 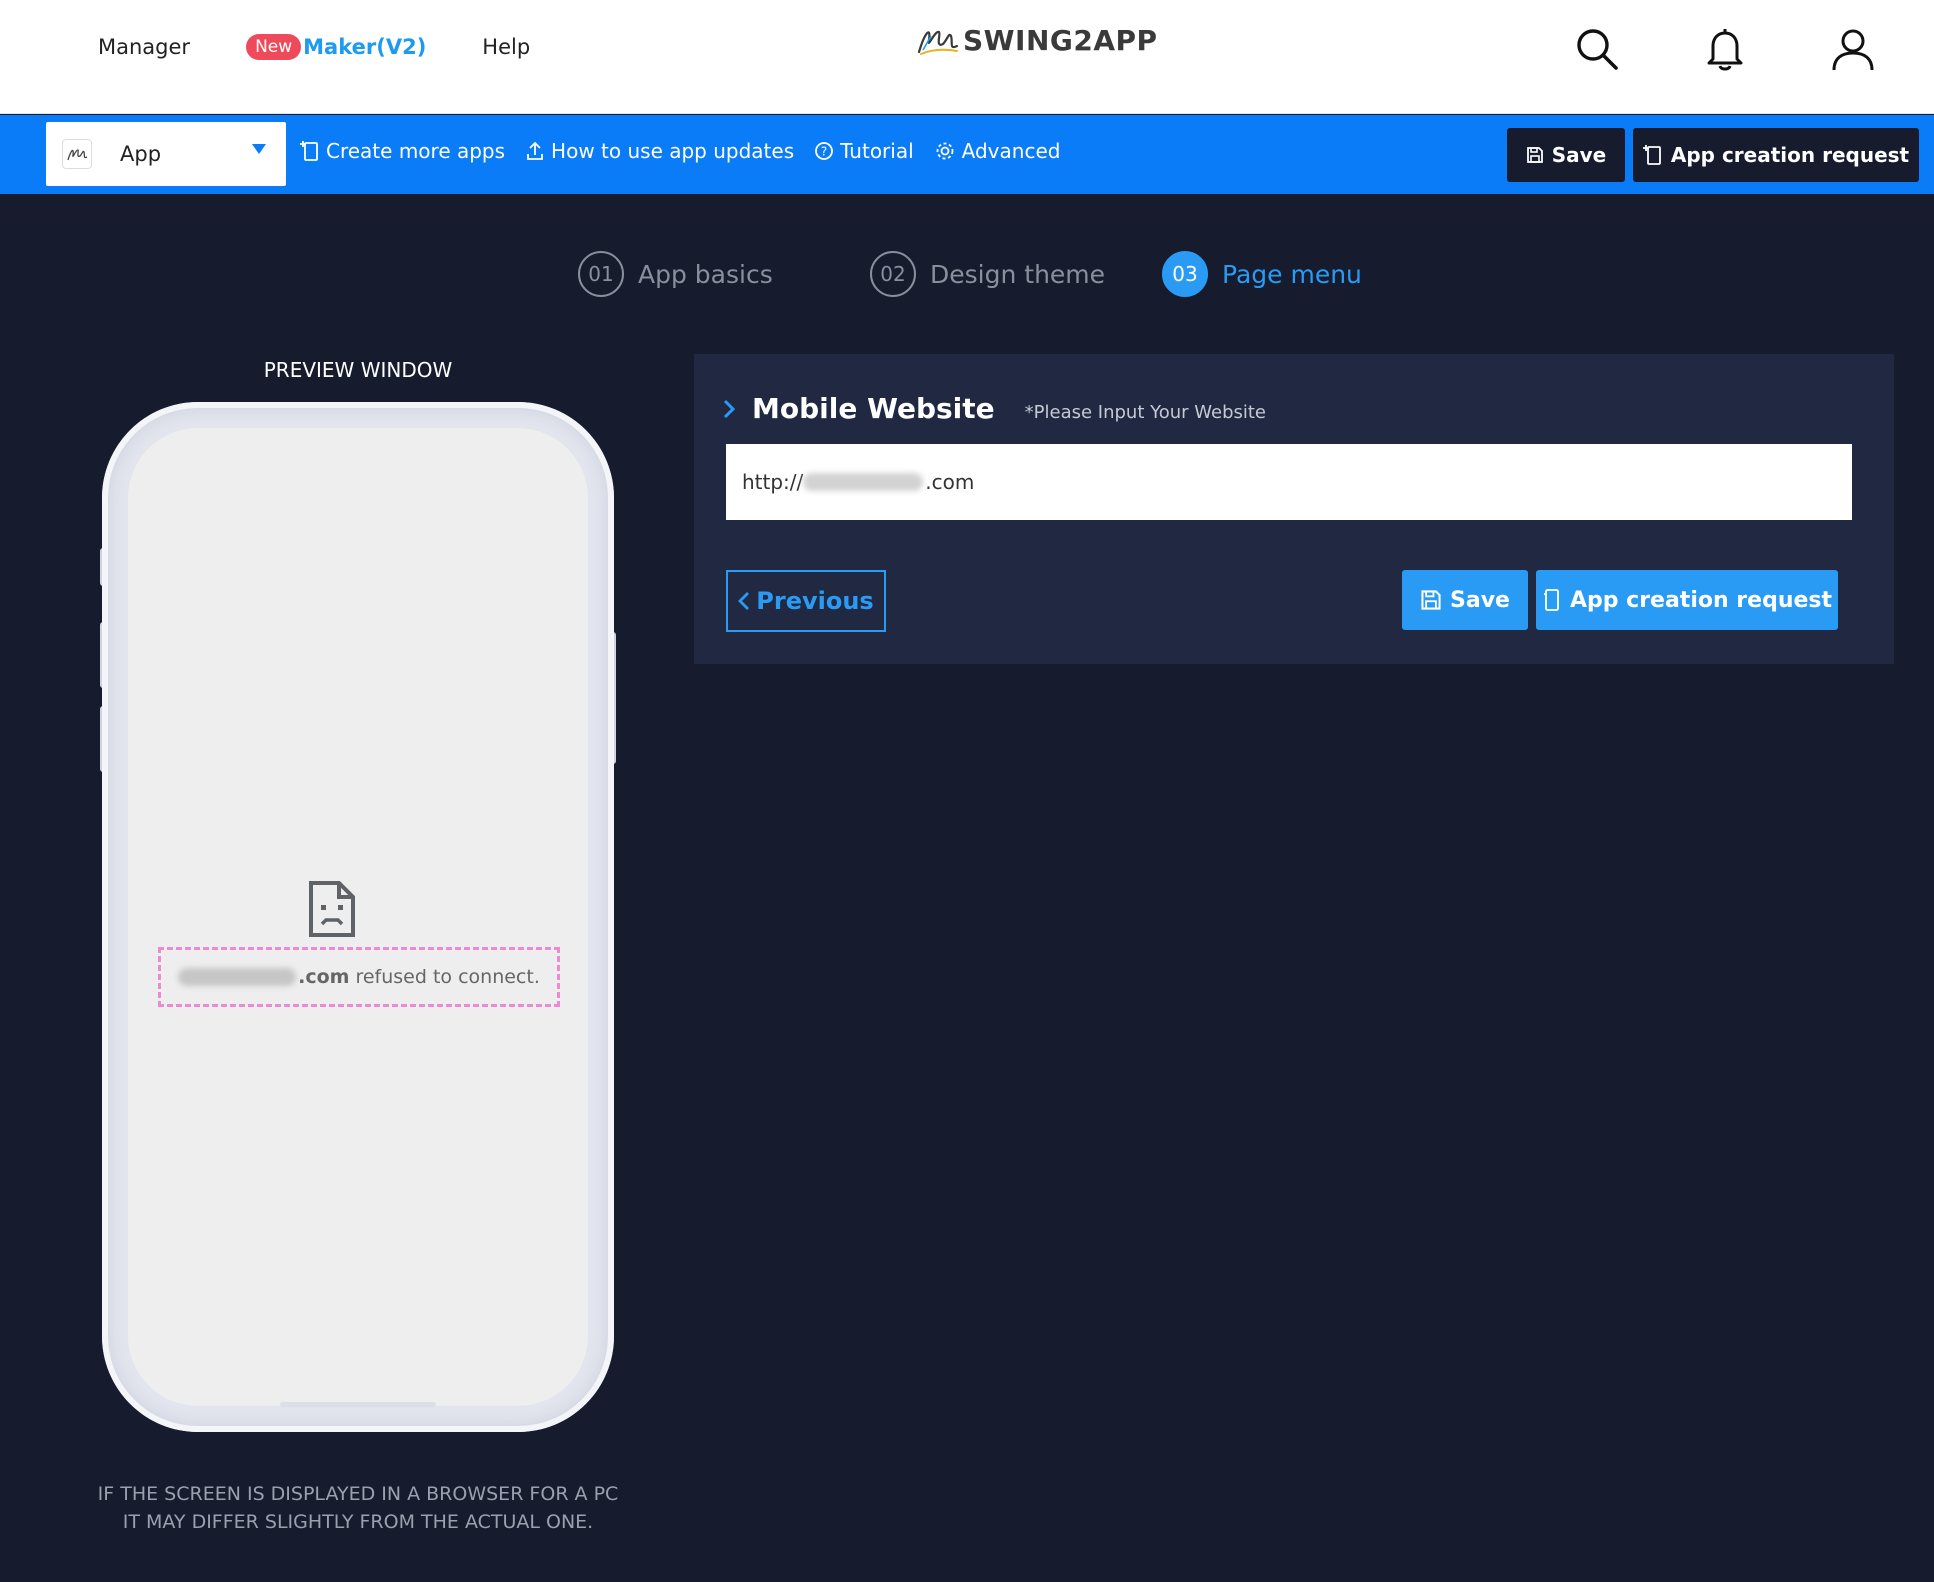 What do you see at coordinates (1060, 40) in the screenshot?
I see `logo-text: SWING2APP` at bounding box center [1060, 40].